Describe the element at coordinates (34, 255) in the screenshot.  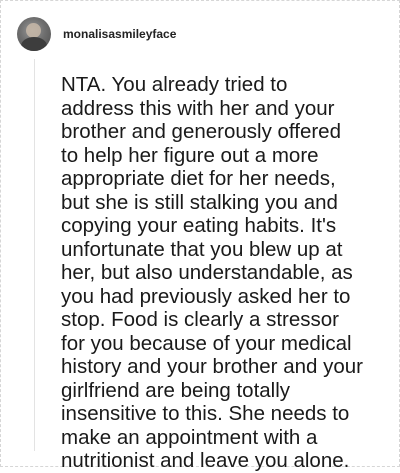
I see `thread-line` at that location.